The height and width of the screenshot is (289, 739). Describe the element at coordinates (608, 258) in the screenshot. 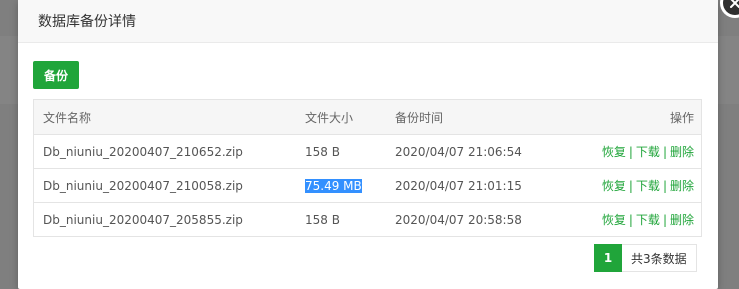

I see `page-current: 1` at that location.